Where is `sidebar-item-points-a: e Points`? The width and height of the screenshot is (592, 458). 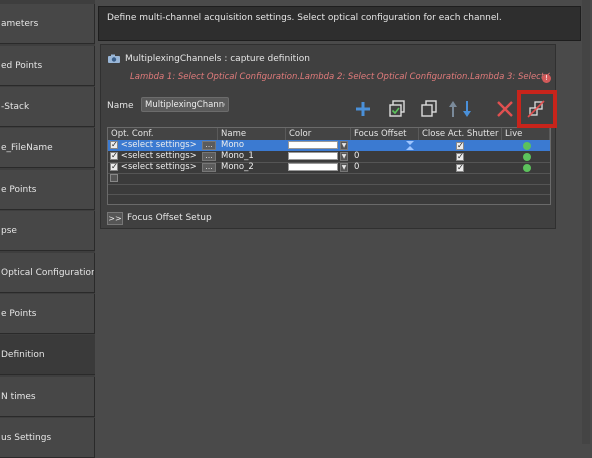
sidebar-item-points-a: e Points is located at coordinates (47, 190).